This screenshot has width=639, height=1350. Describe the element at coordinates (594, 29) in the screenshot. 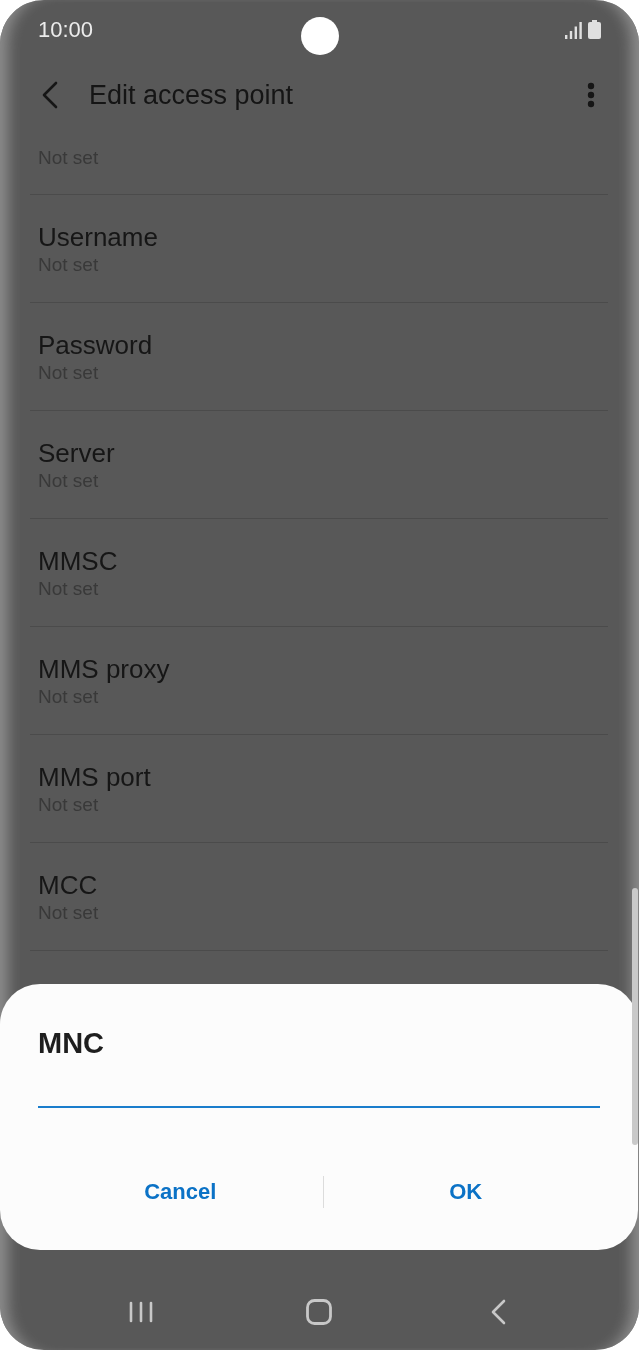

I see `battery-icon` at that location.